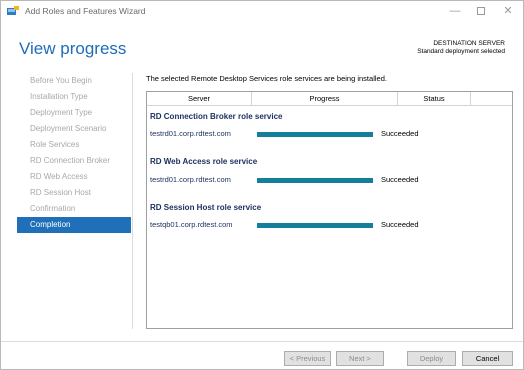  What do you see at coordinates (360, 358) in the screenshot?
I see `next-button: Next >` at bounding box center [360, 358].